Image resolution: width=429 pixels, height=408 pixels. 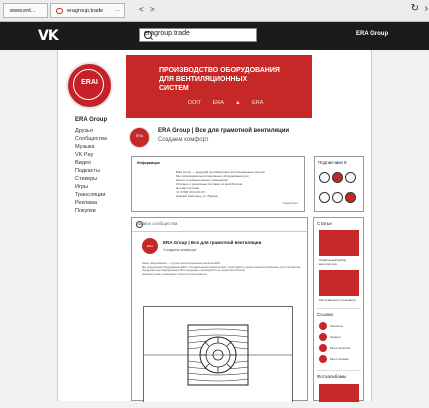 What do you see at coordinates (324, 223) in the screenshot?
I see `articles-title: Статьи` at bounding box center [324, 223].